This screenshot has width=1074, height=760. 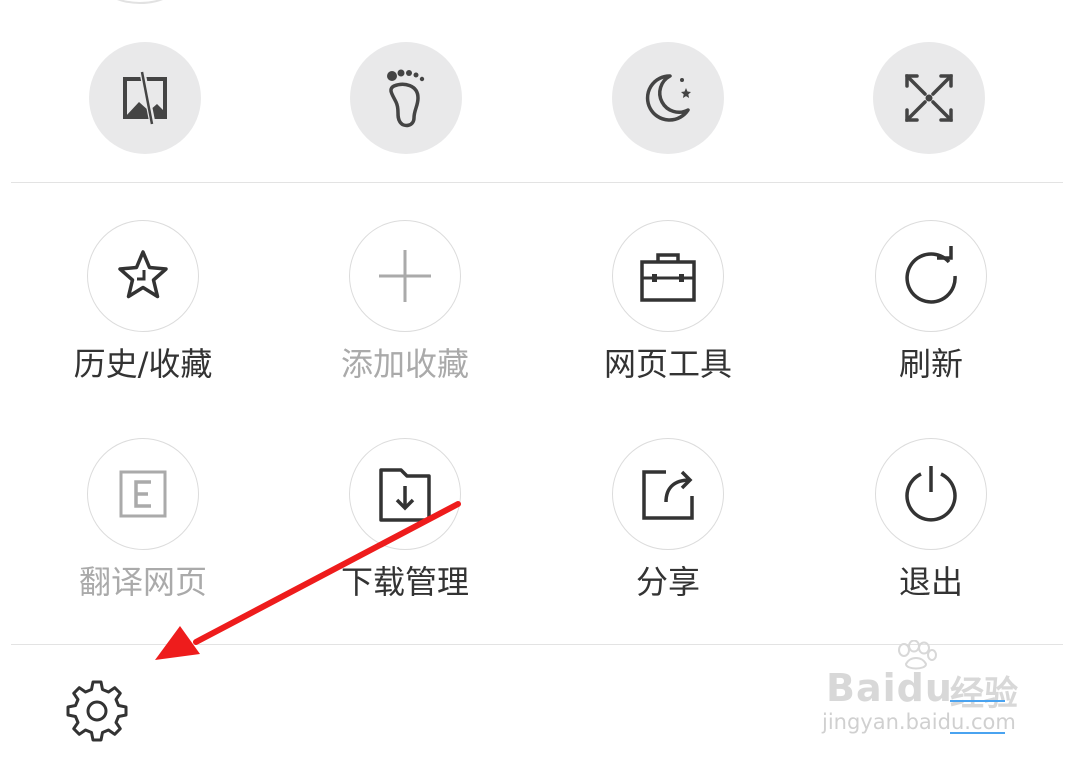 I want to click on menu-item-label: 历史/收藏, so click(x=143, y=364).